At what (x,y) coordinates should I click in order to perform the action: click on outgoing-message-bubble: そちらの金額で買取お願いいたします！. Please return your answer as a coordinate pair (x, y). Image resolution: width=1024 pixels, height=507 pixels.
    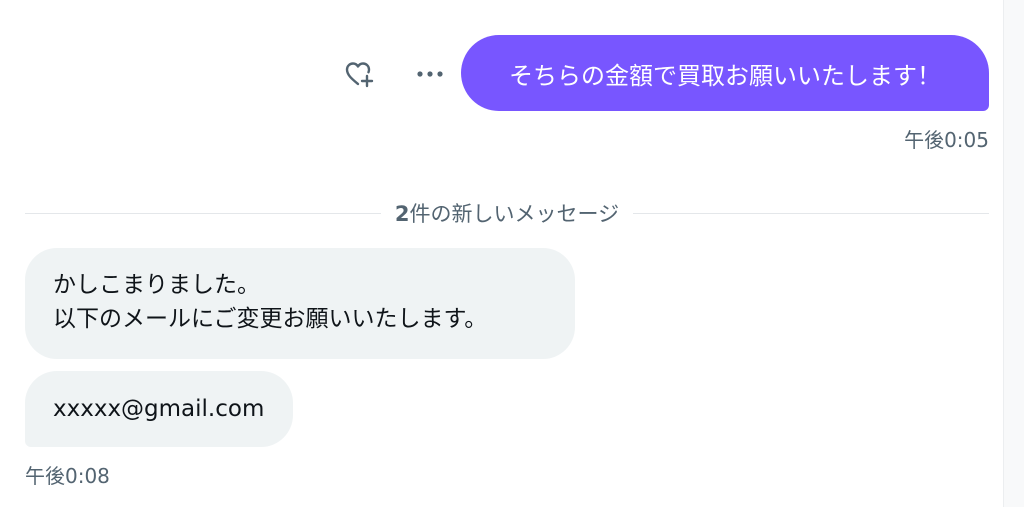
    Looking at the image, I should click on (725, 73).